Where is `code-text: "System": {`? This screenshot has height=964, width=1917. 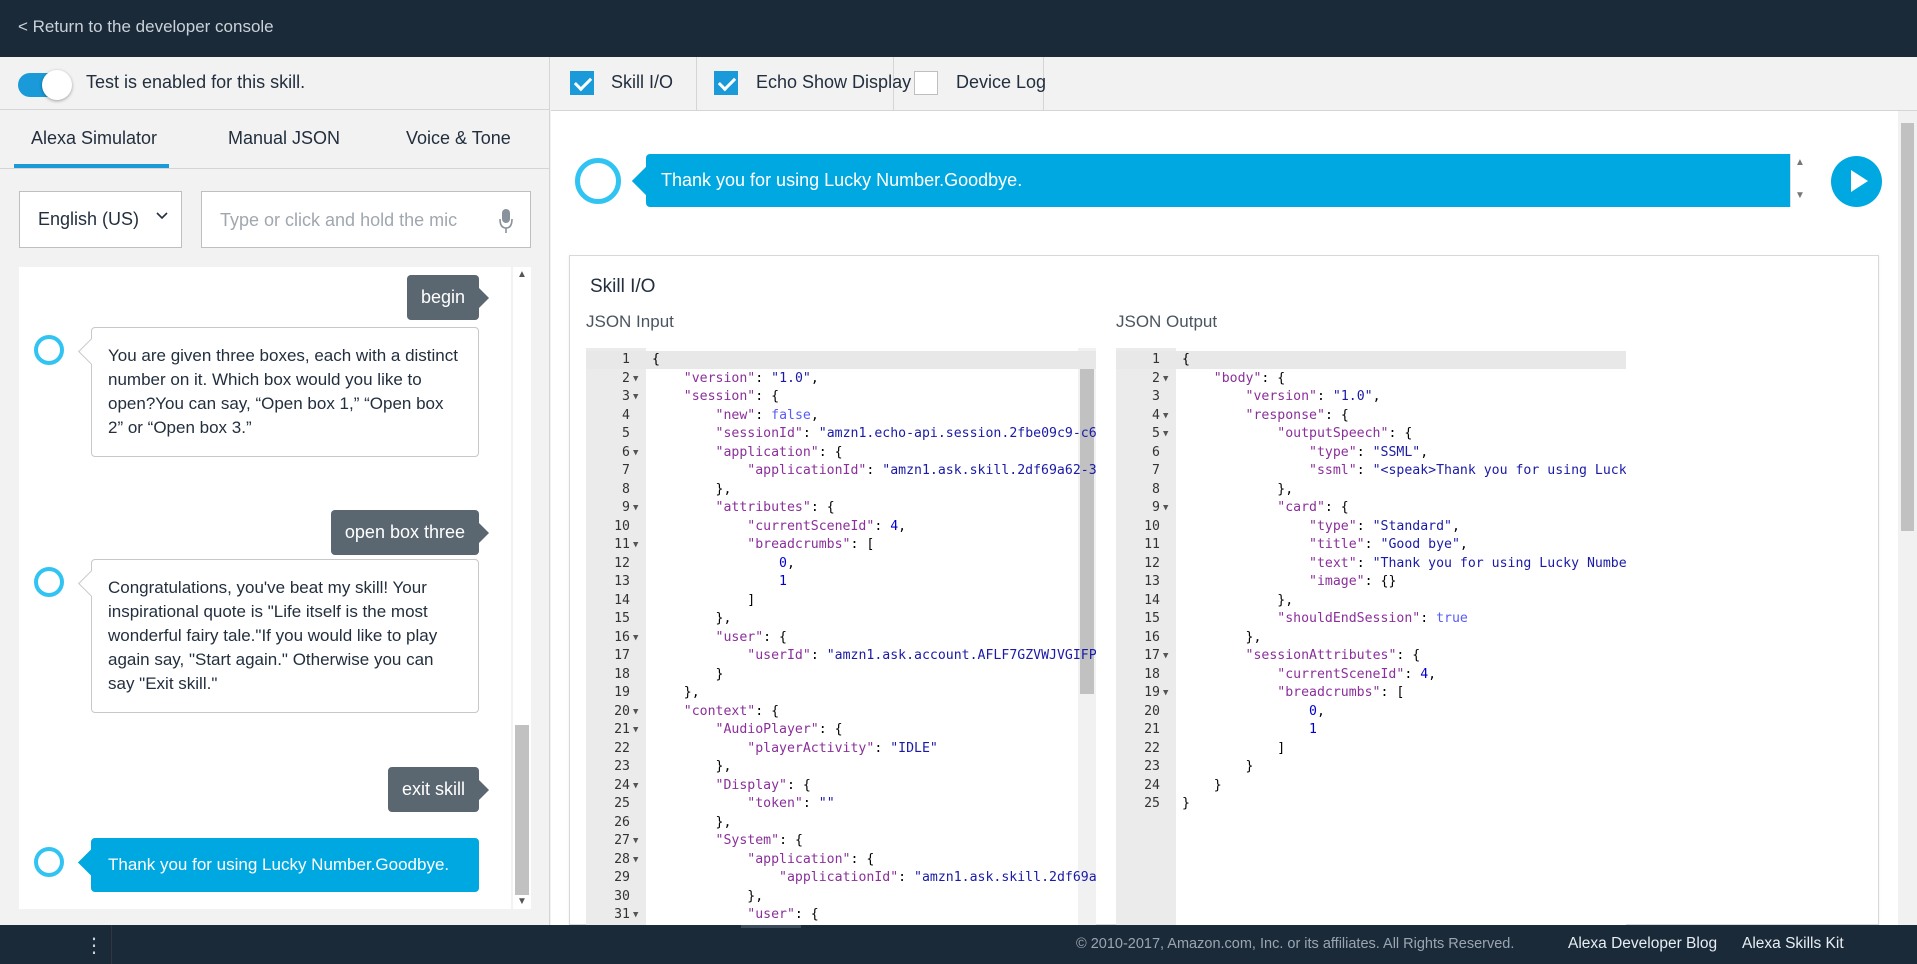
code-text: "System": { is located at coordinates (759, 840).